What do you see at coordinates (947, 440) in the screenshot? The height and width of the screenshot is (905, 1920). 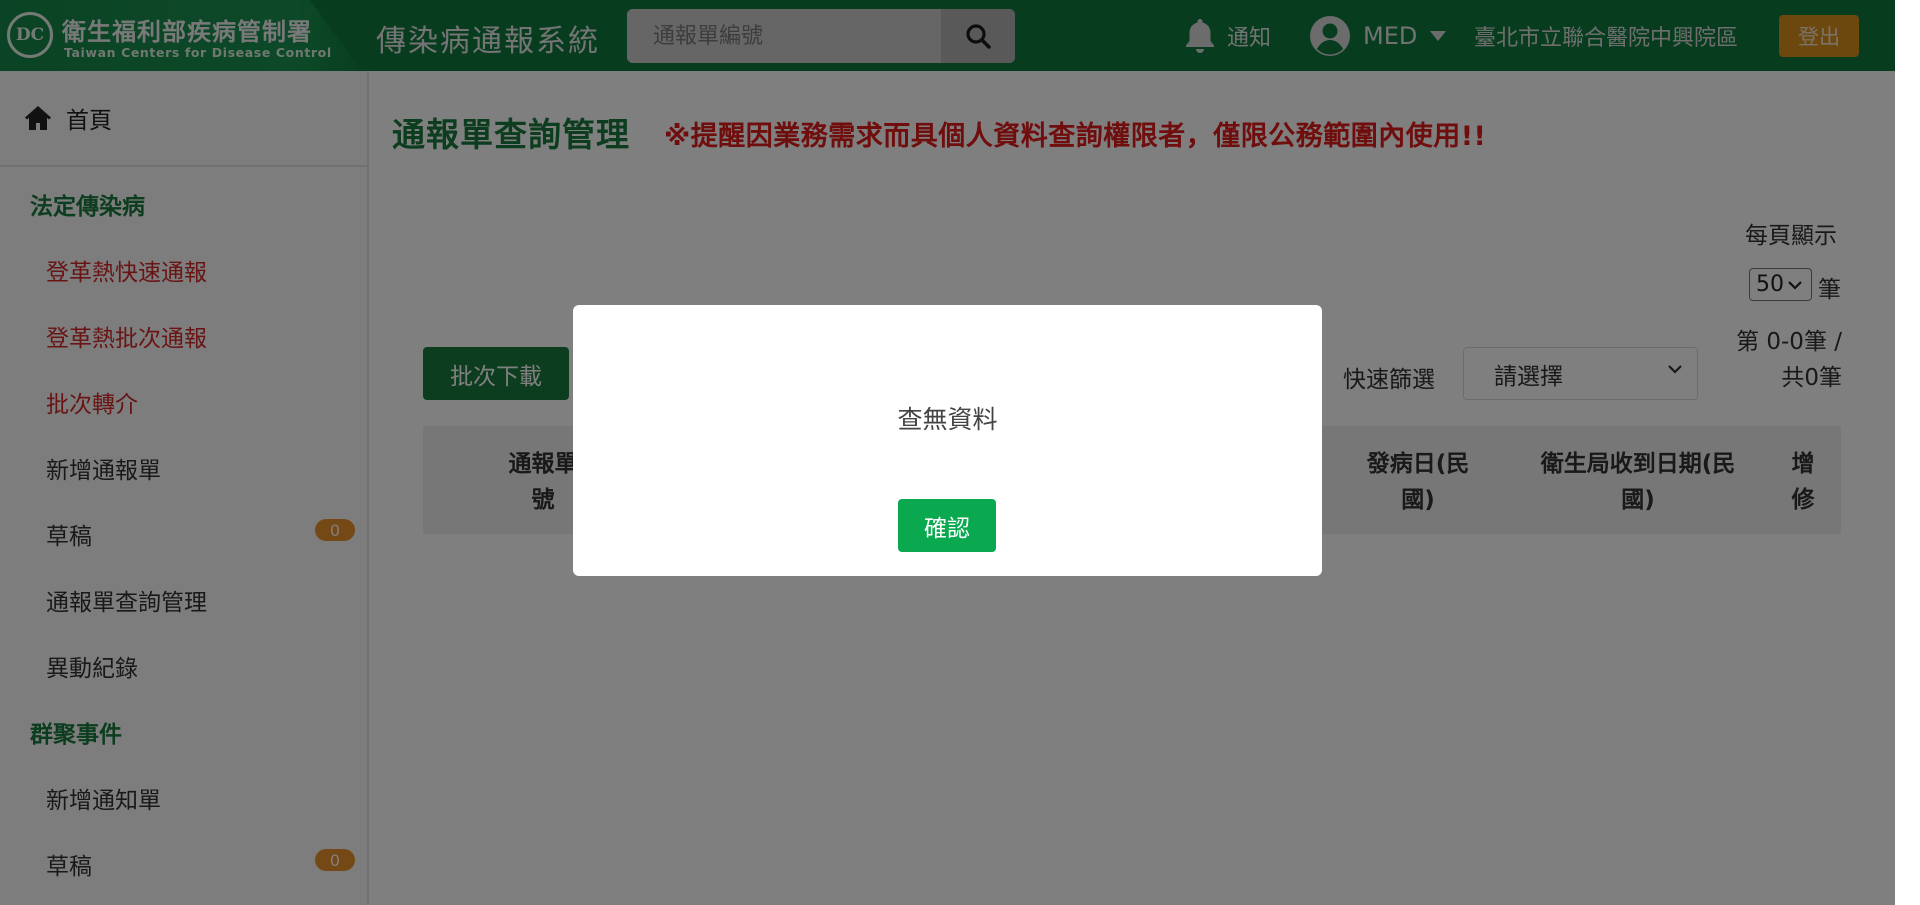 I see `no-data-dialog: 查無資料 確認` at bounding box center [947, 440].